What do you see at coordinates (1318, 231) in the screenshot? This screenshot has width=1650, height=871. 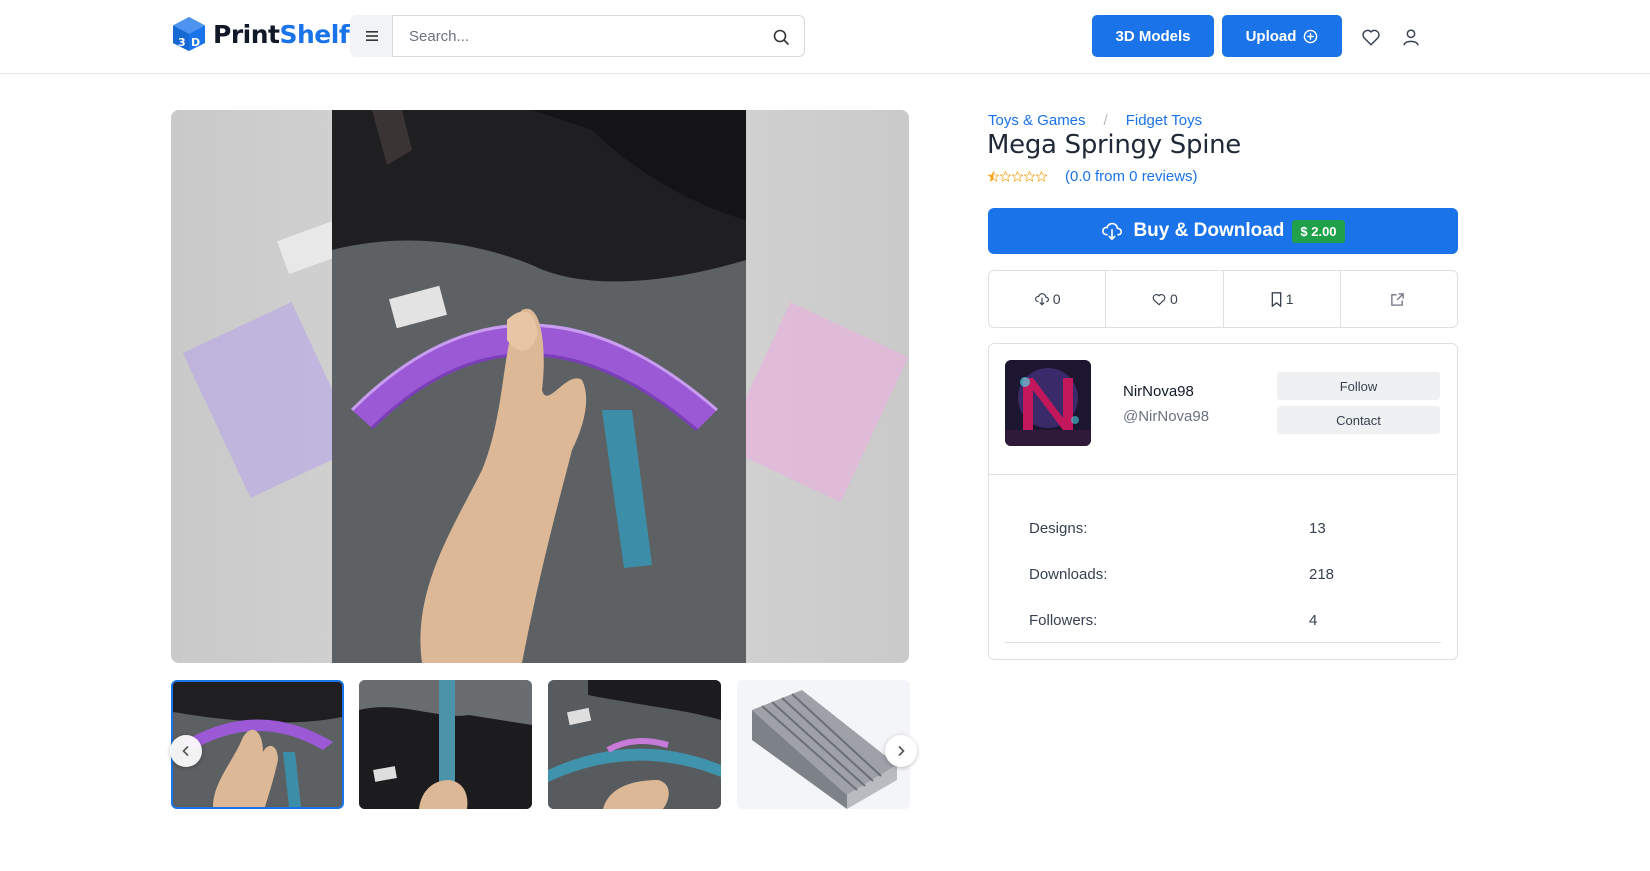 I see `price-badge: $ 2.00` at bounding box center [1318, 231].